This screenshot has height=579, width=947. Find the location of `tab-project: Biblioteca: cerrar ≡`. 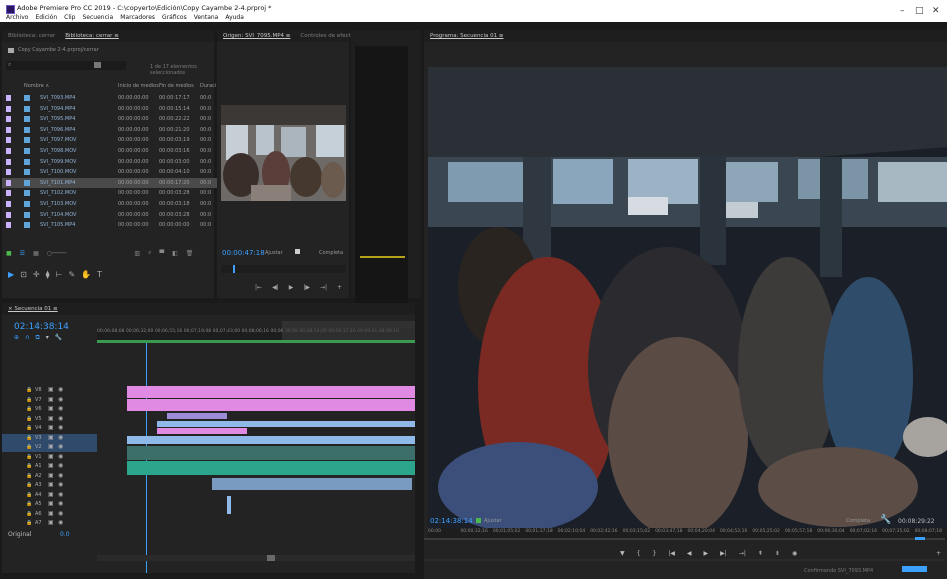

tab-project: Biblioteca: cerrar ≡ is located at coordinates (92, 36).